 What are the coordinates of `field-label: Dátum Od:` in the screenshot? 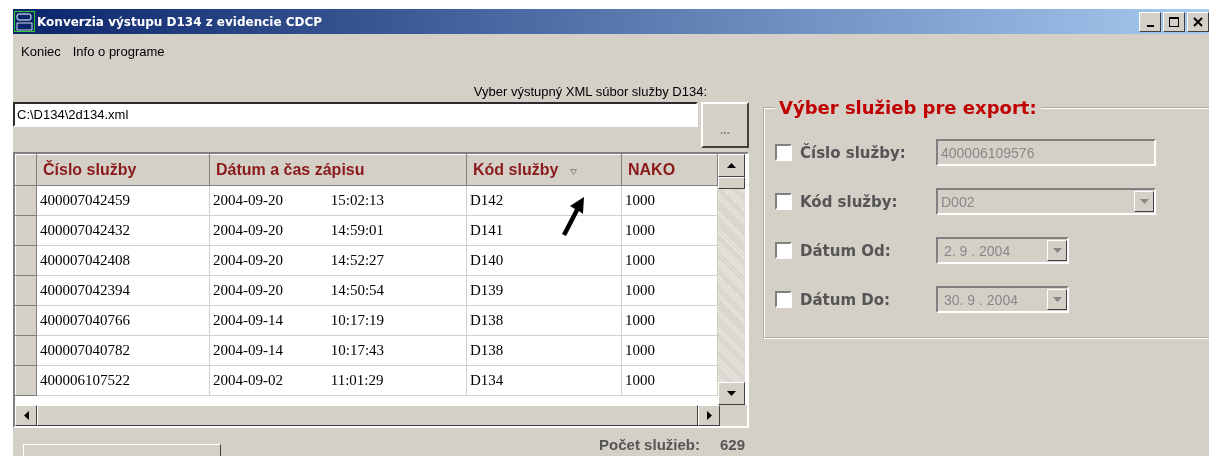 It's located at (846, 250).